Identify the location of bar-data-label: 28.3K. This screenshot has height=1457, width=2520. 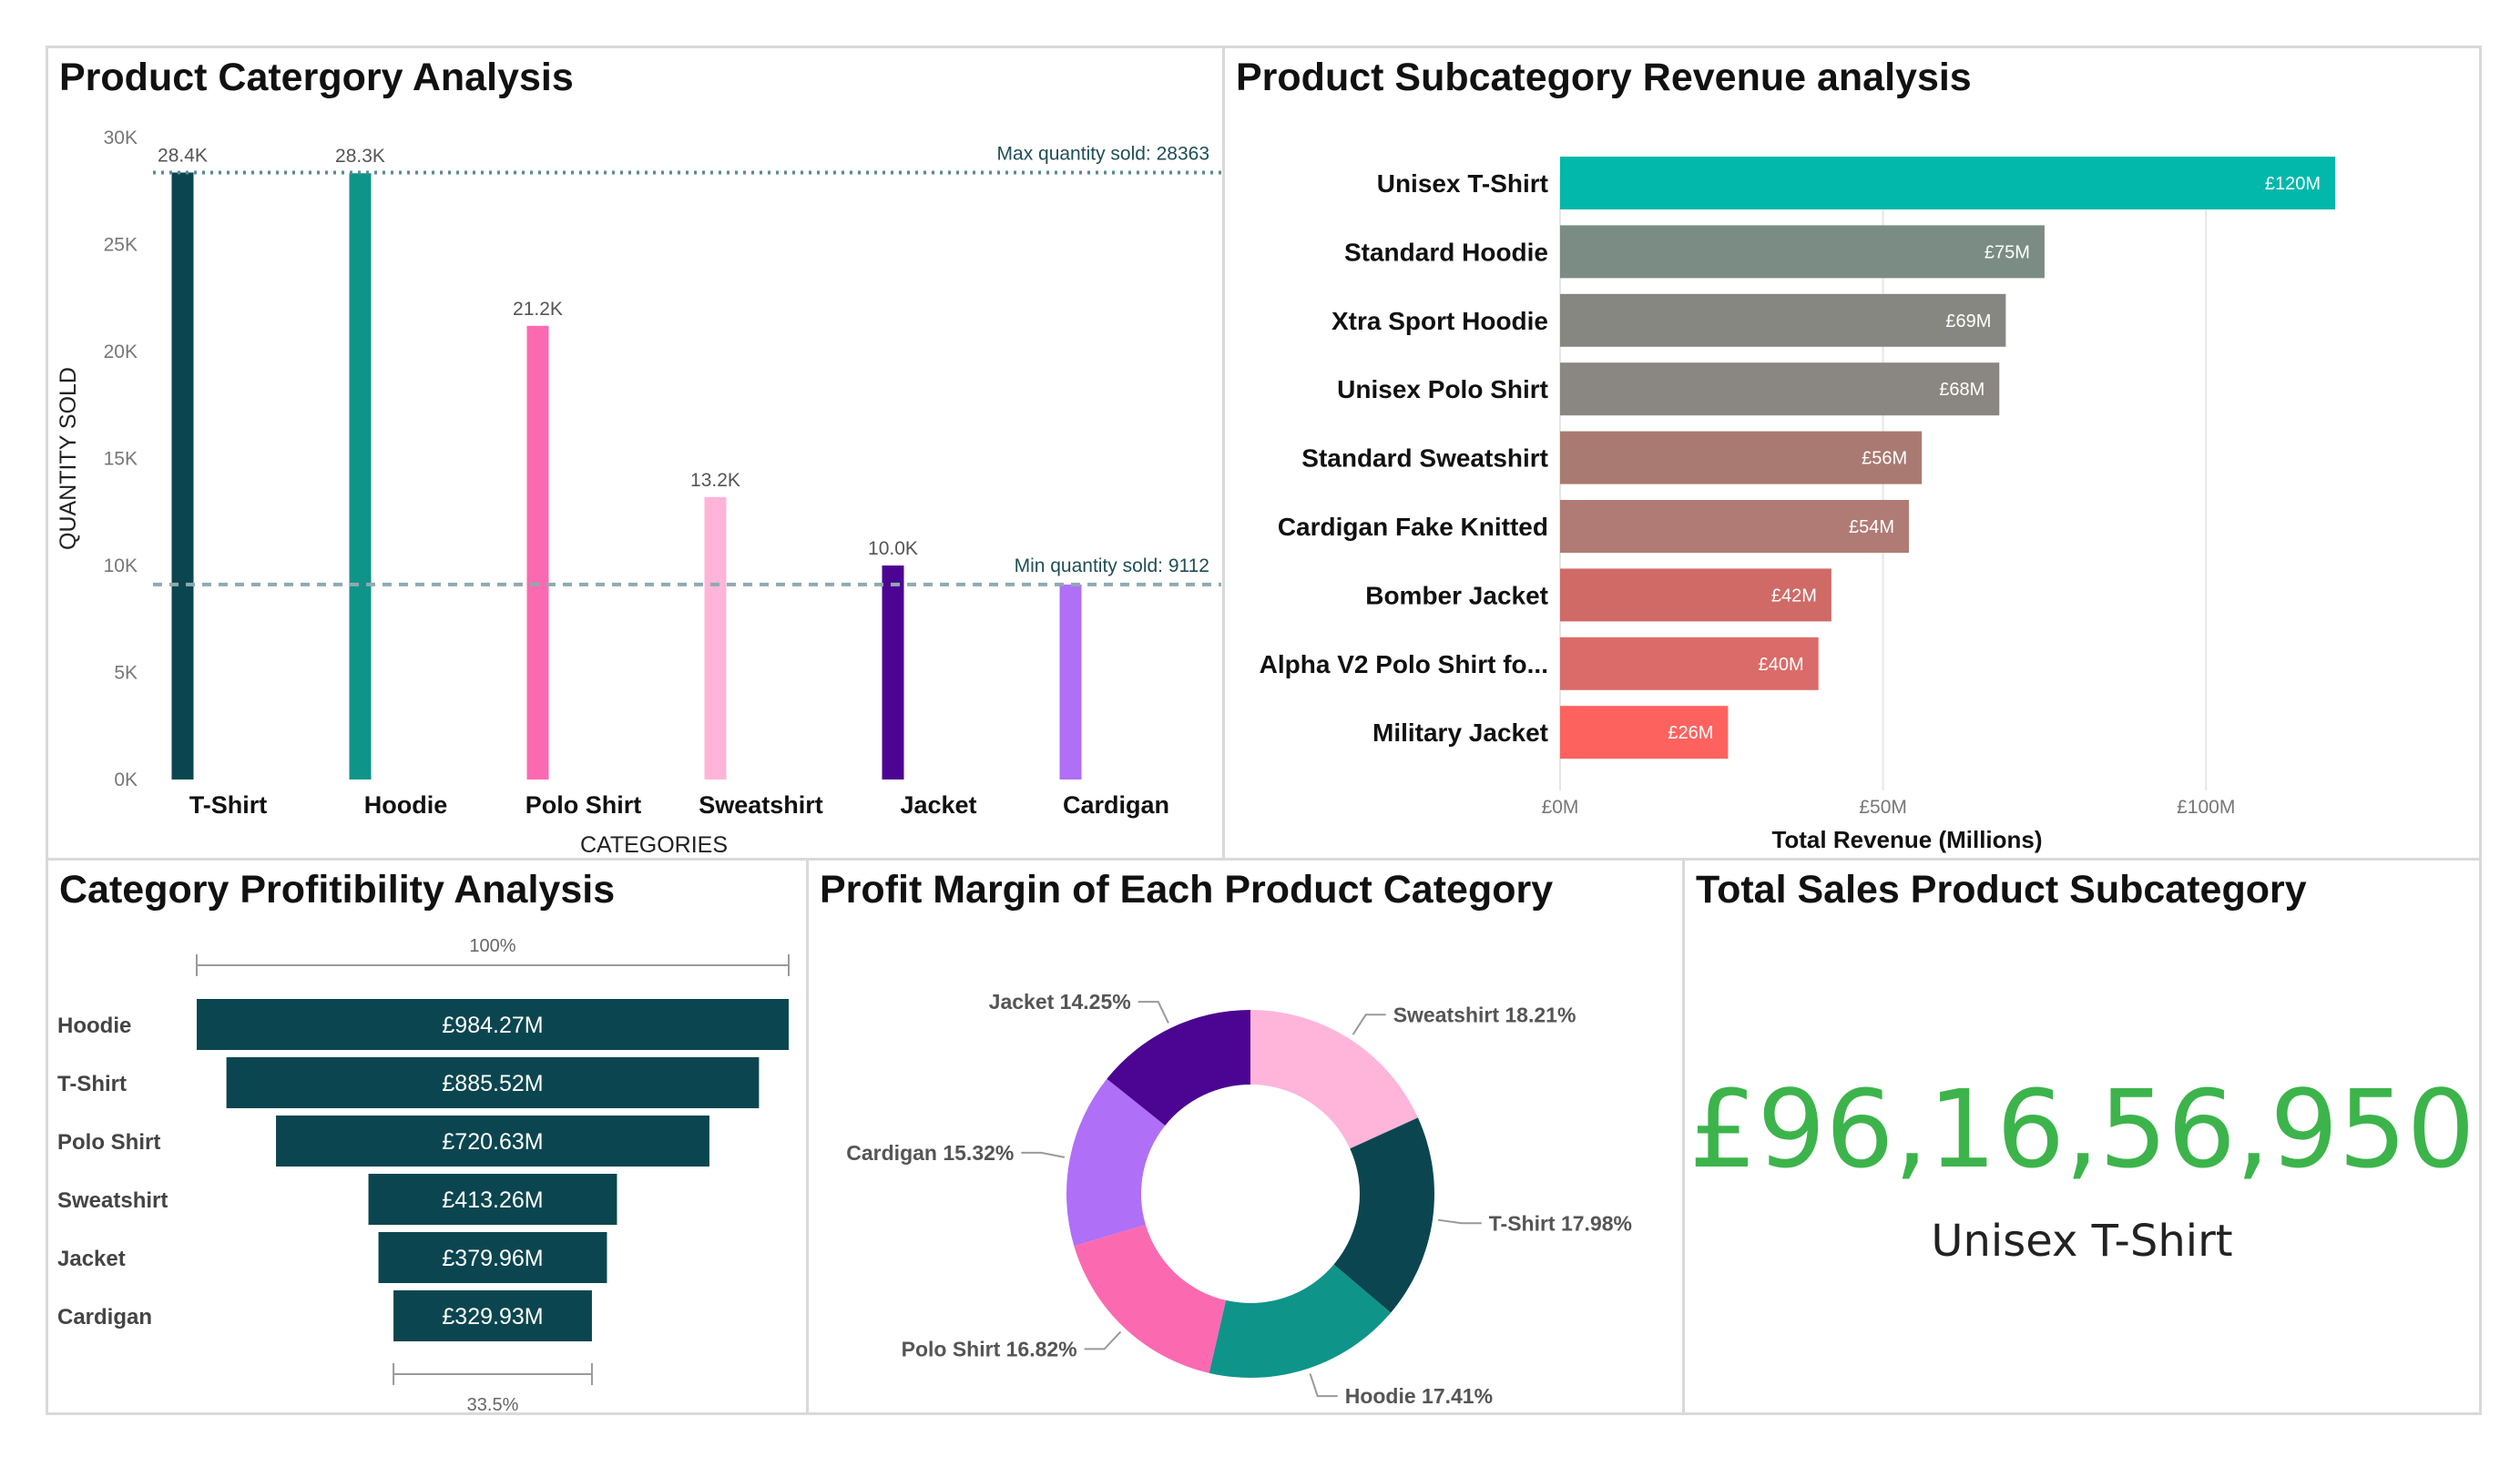
(360, 157).